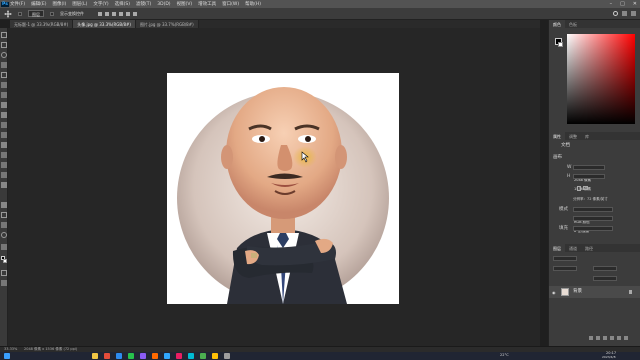 The image size is (640, 360). What do you see at coordinates (4, 45) in the screenshot?
I see `marquee-tool-icon` at bounding box center [4, 45].